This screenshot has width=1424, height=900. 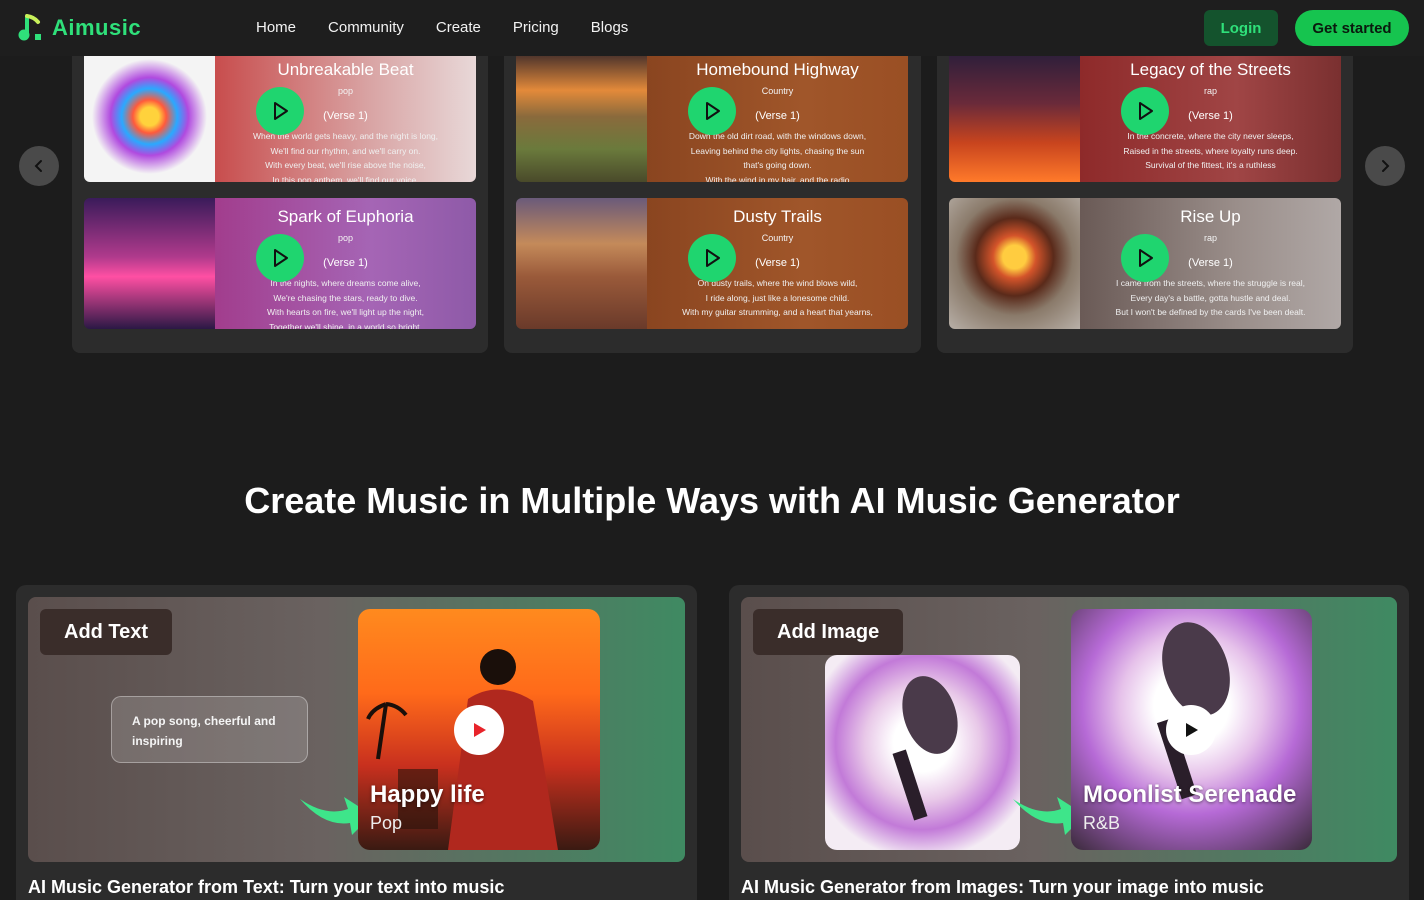 I want to click on artwork-title: Moonlist Serenade, so click(x=1190, y=794).